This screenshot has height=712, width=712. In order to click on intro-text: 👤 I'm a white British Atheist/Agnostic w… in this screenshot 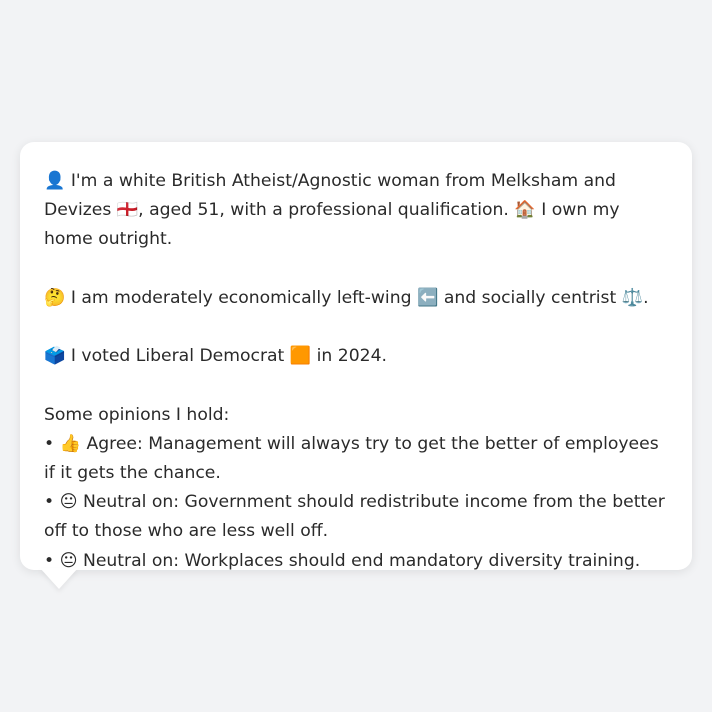, I will do `click(332, 210)`.